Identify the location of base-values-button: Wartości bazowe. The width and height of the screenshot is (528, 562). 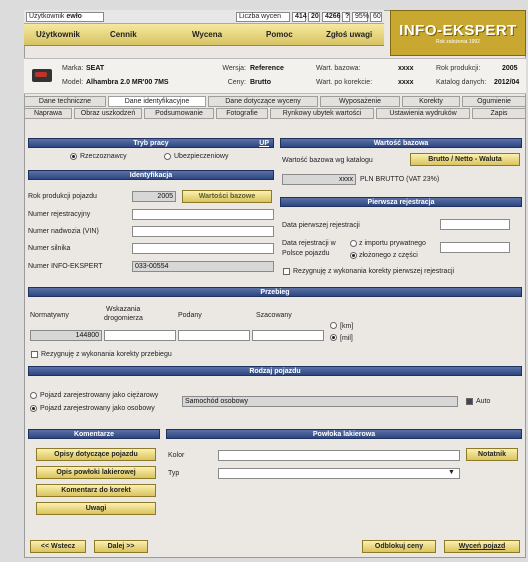
(227, 196).